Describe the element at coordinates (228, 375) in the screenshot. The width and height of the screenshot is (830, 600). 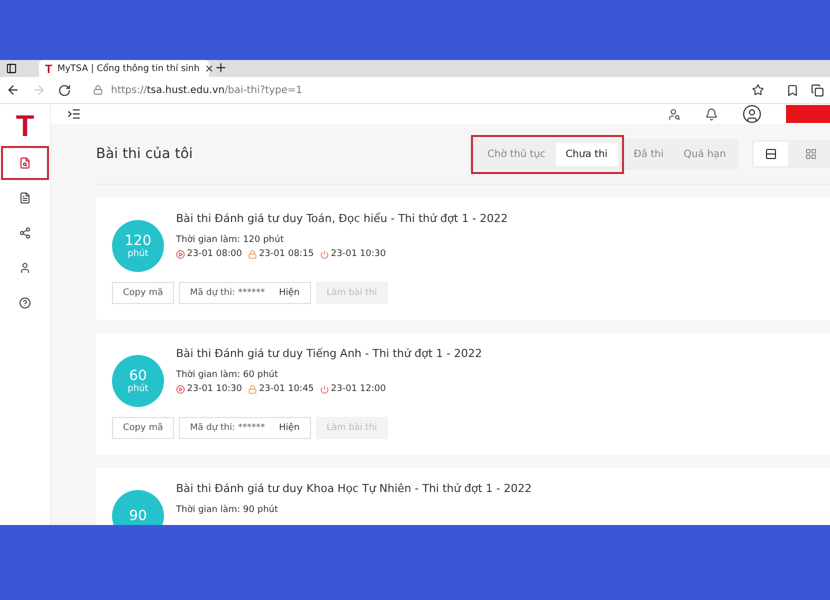
I see `duration-text: Thời gian làm: 60 phút` at that location.